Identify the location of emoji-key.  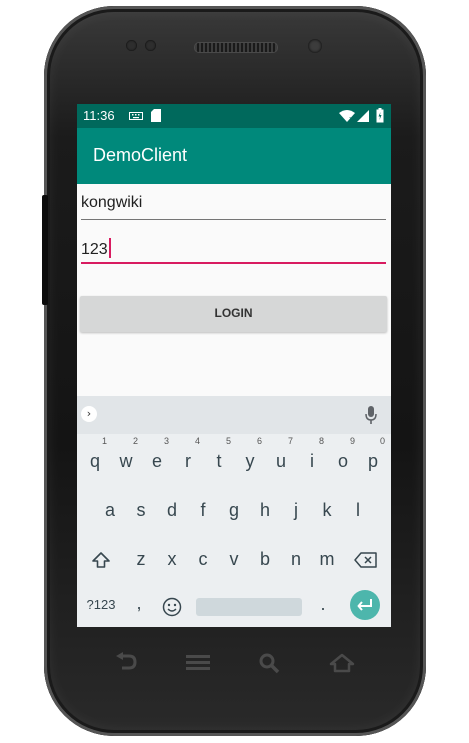
(172, 606).